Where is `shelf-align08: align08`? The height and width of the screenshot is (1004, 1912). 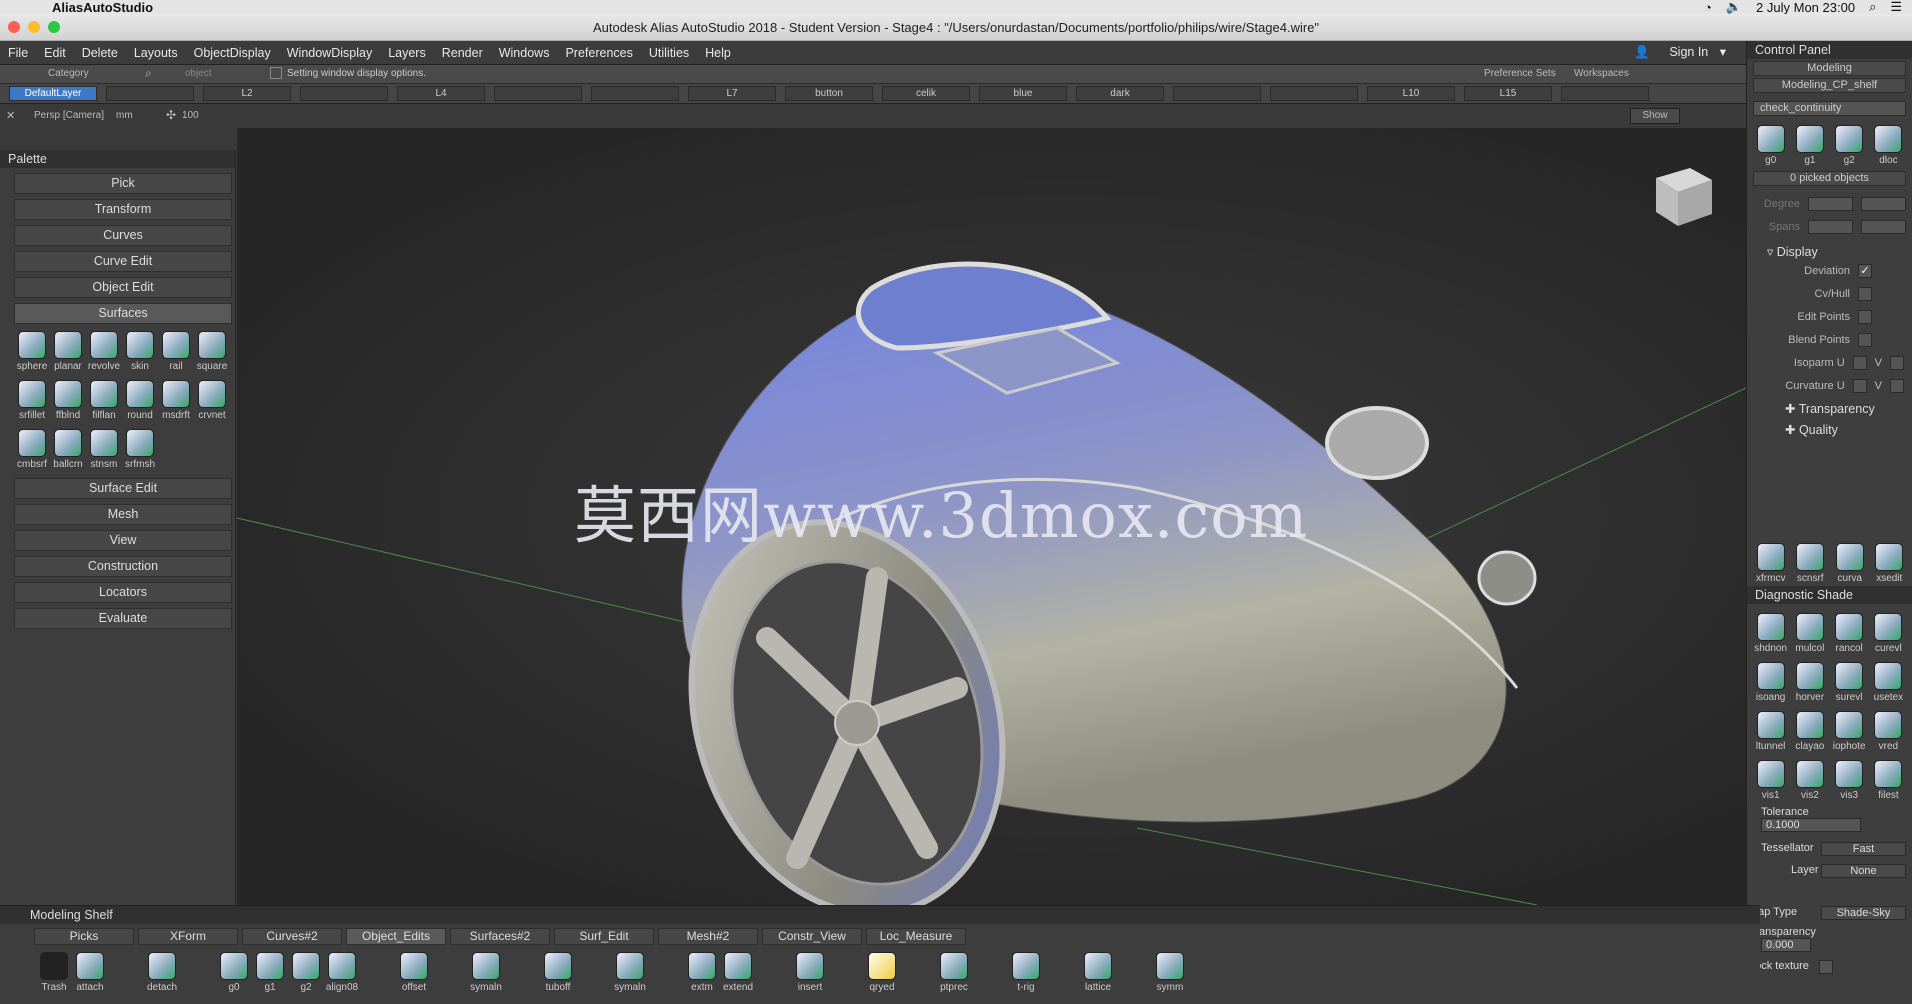 shelf-align08: align08 is located at coordinates (342, 973).